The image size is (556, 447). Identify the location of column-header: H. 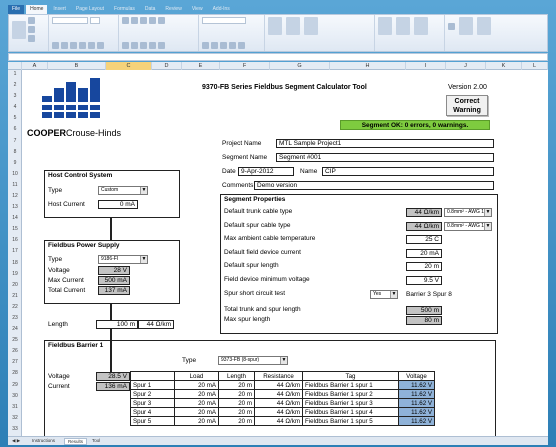
(368, 66).